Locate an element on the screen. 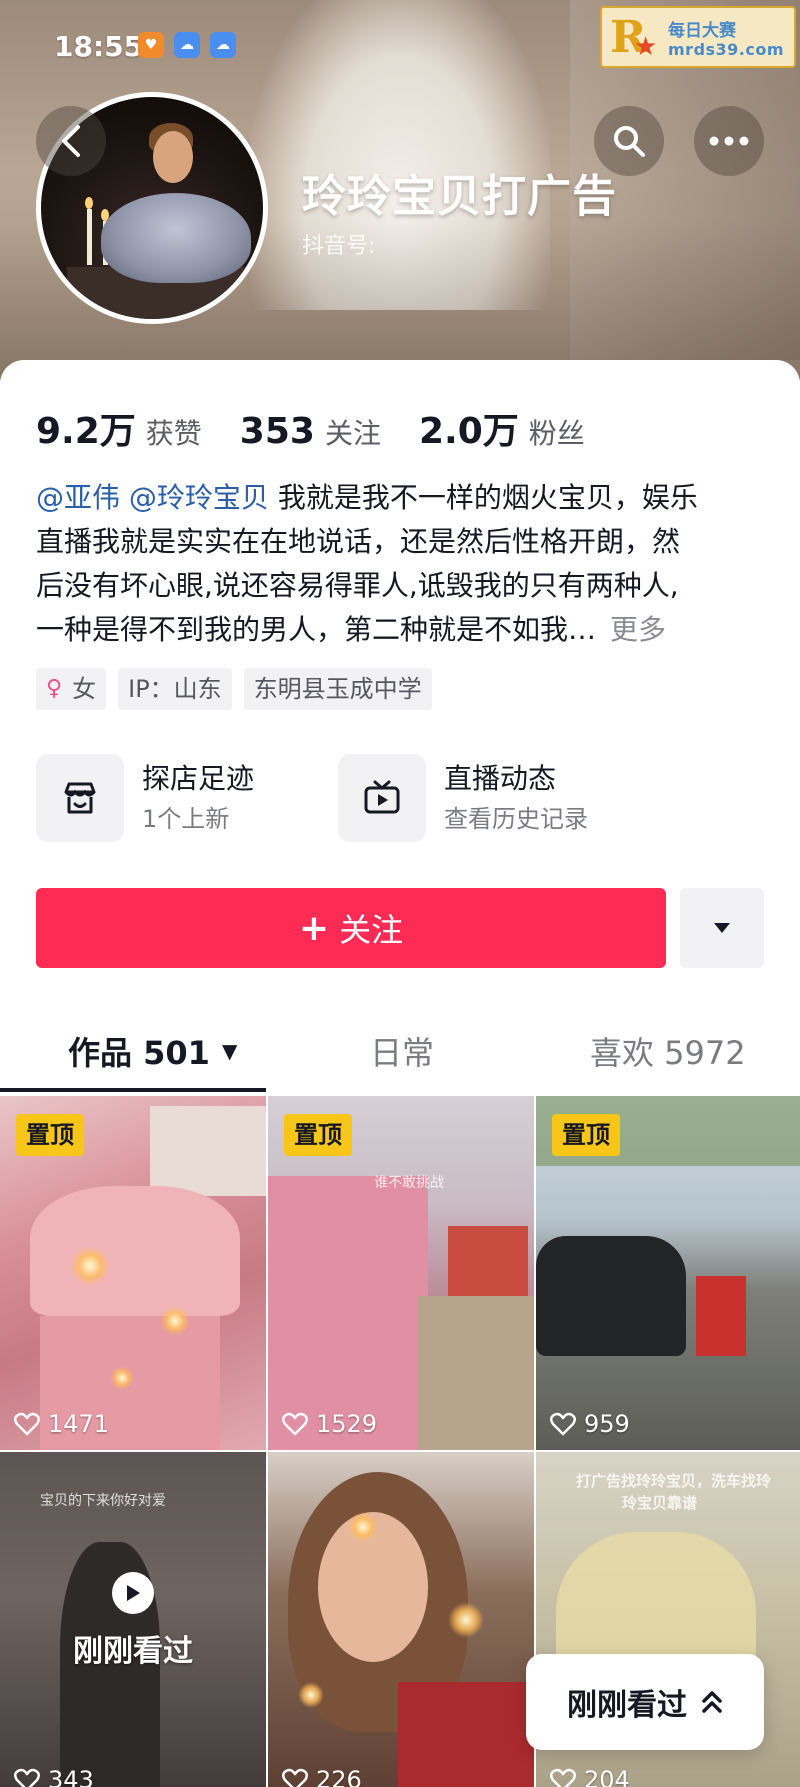 Image resolution: width=800 pixels, height=1787 pixels. video-thumbnail: 226 is located at coordinates (401, 1619).